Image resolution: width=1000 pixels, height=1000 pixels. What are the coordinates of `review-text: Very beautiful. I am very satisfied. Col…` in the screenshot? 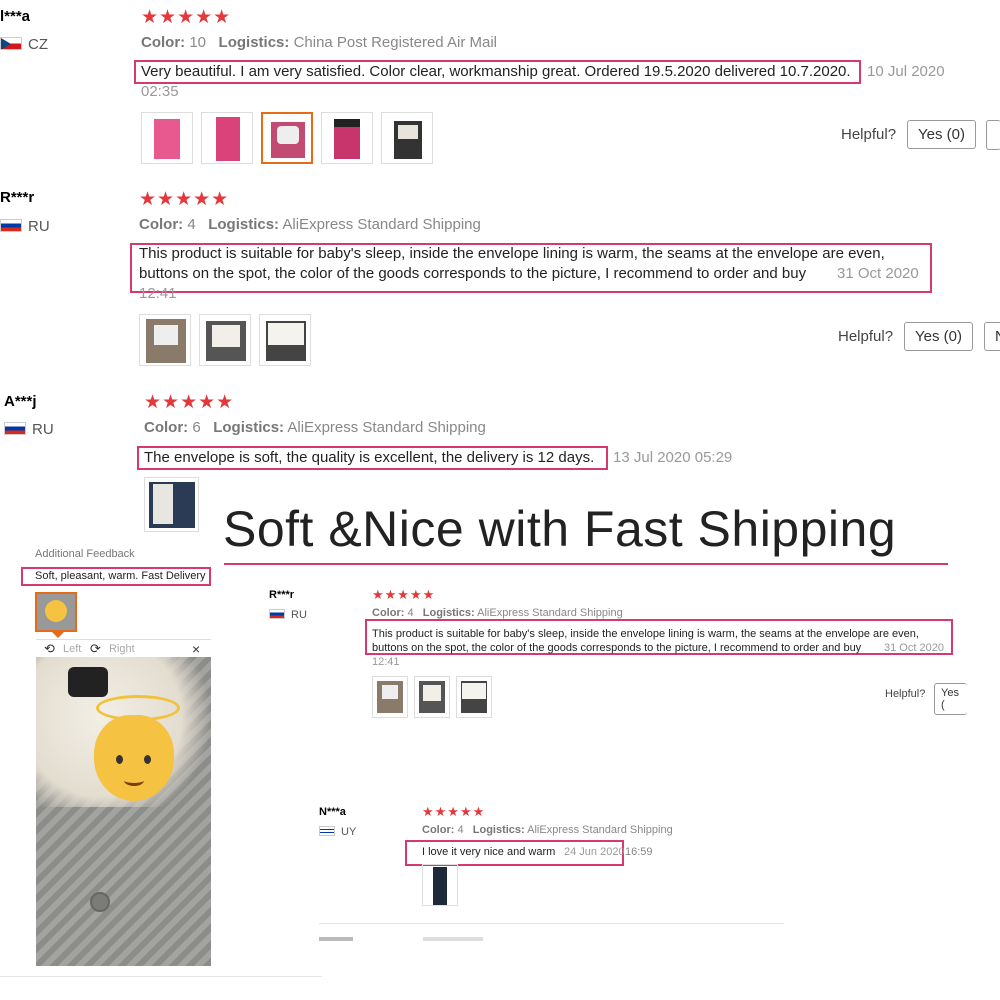 It's located at (496, 71).